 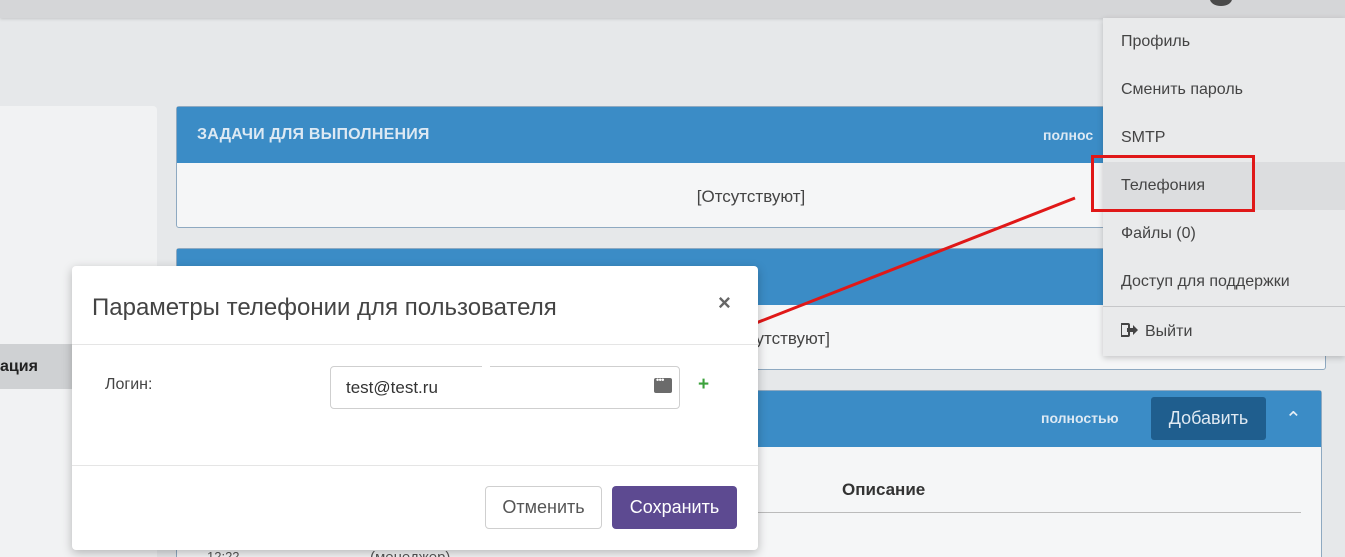 I want to click on cancel-button: Отменить, so click(x=543, y=507).